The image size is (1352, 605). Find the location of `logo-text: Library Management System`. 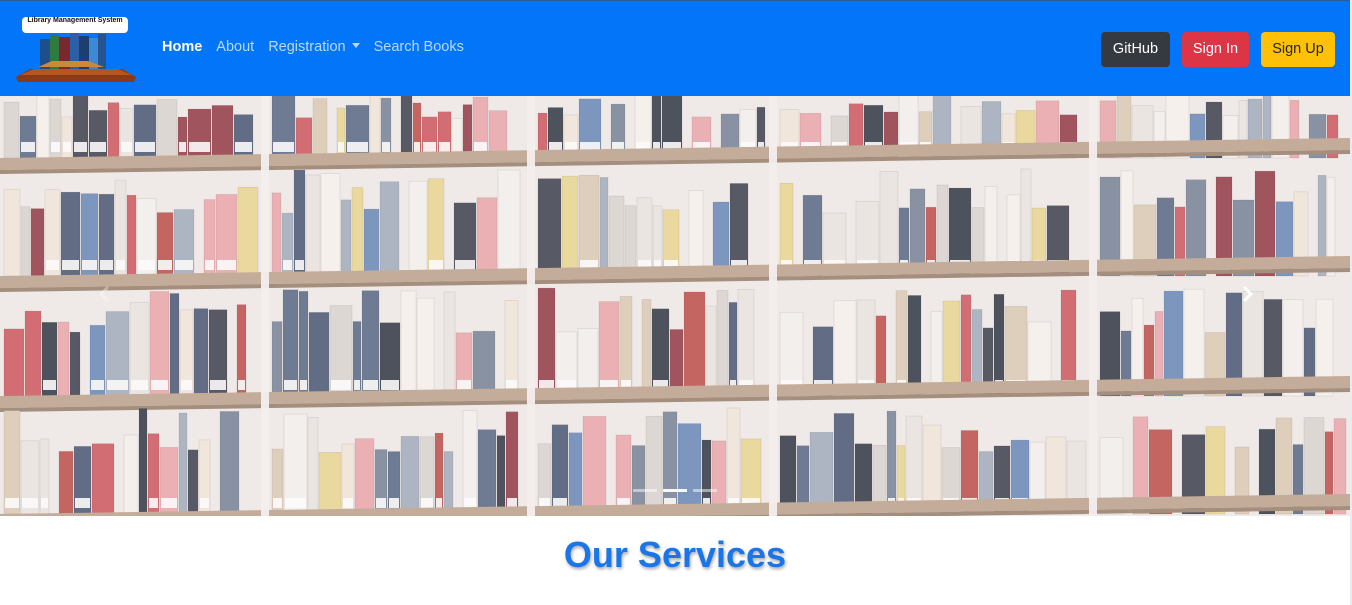

logo-text: Library Management System is located at coordinates (75, 25).